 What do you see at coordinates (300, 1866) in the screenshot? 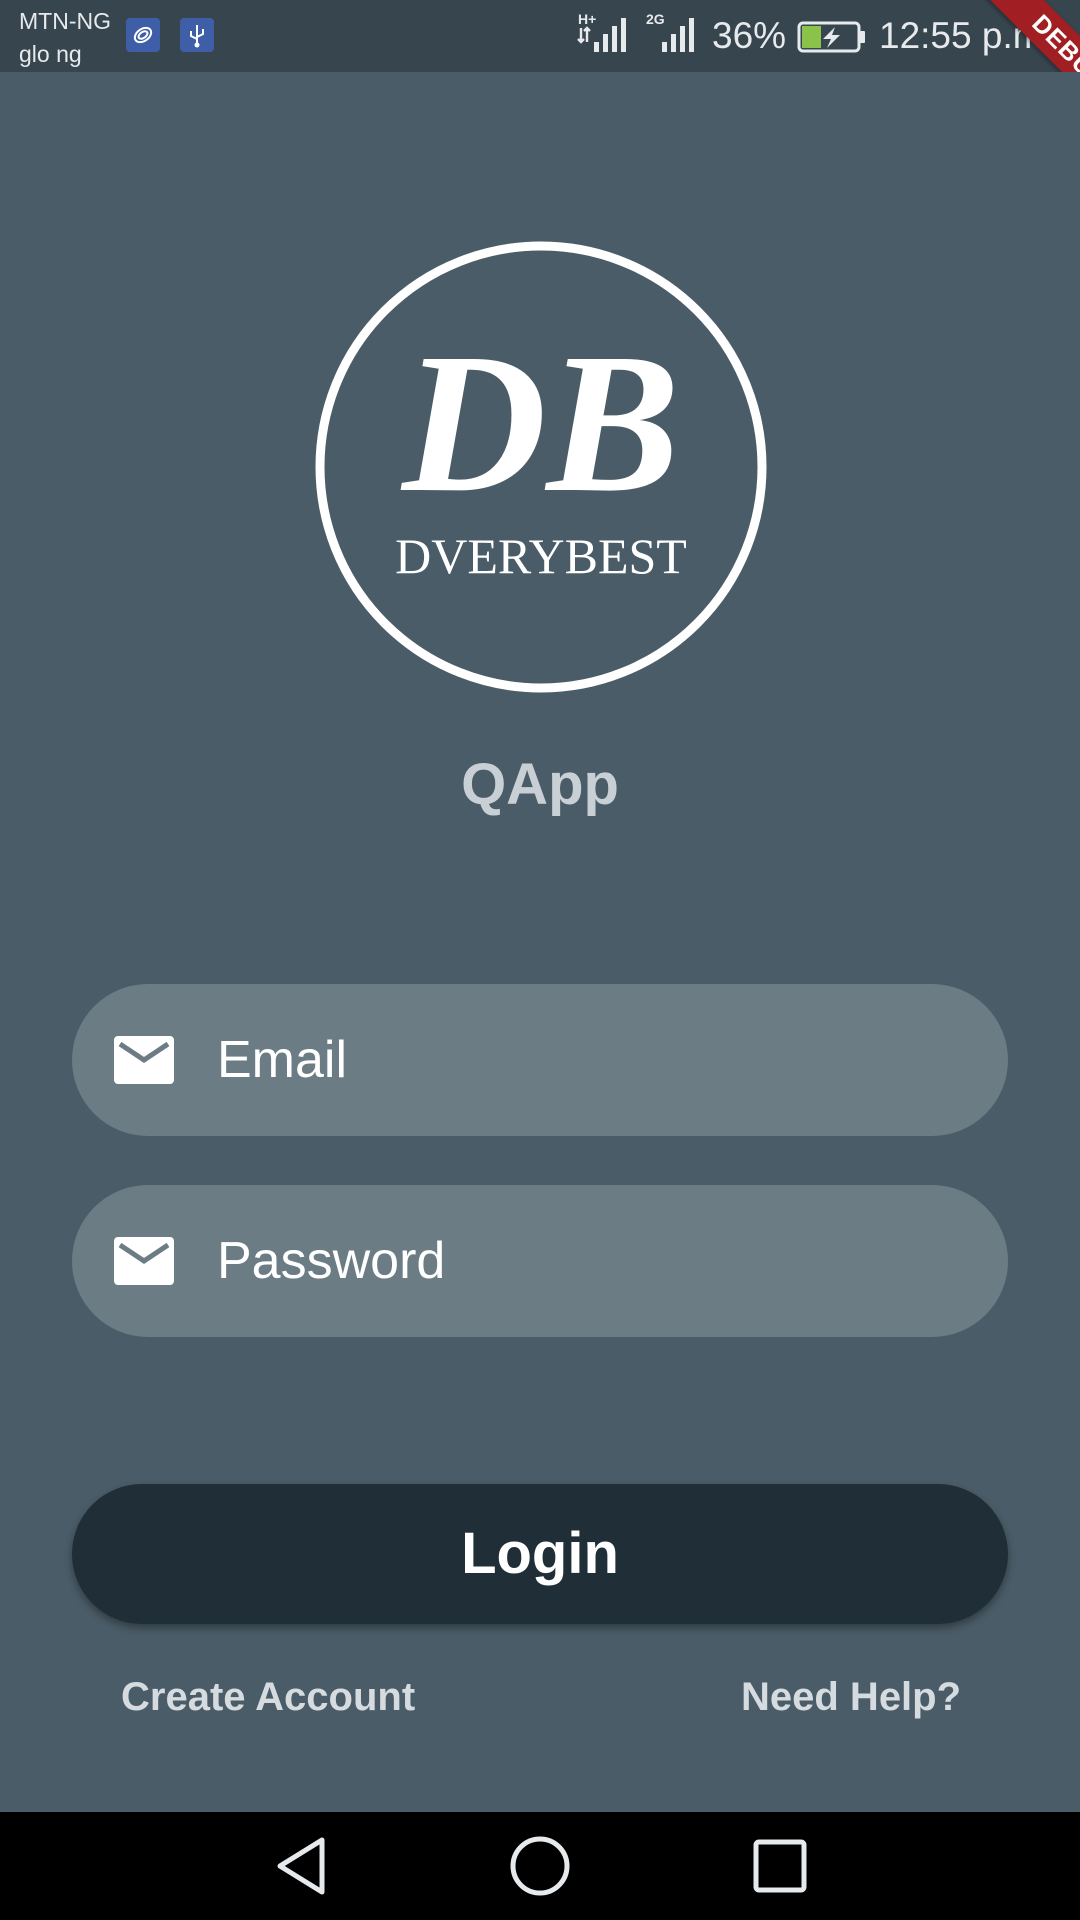
I see `back-icon` at bounding box center [300, 1866].